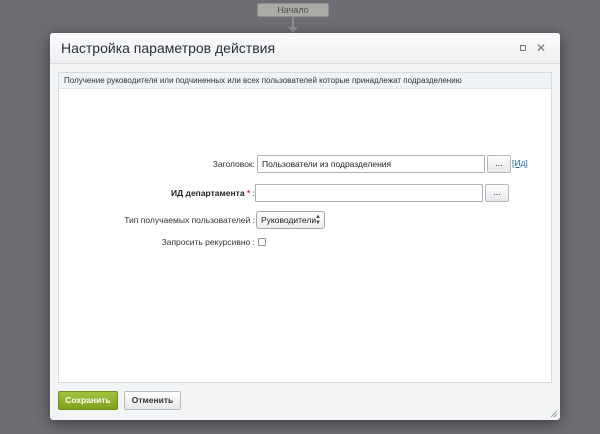  Describe the element at coordinates (305, 48) in the screenshot. I see `dialog-header: Настройка параметров действия ✕` at that location.